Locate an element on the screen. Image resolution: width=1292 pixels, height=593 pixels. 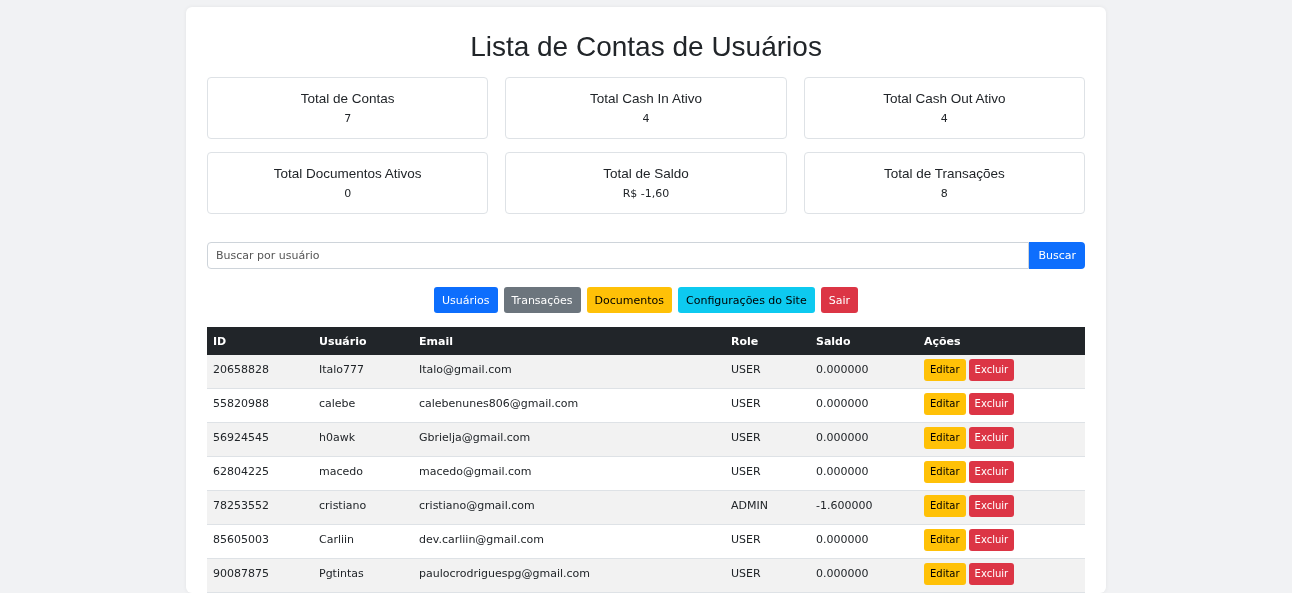
column-header: ID is located at coordinates (260, 341).